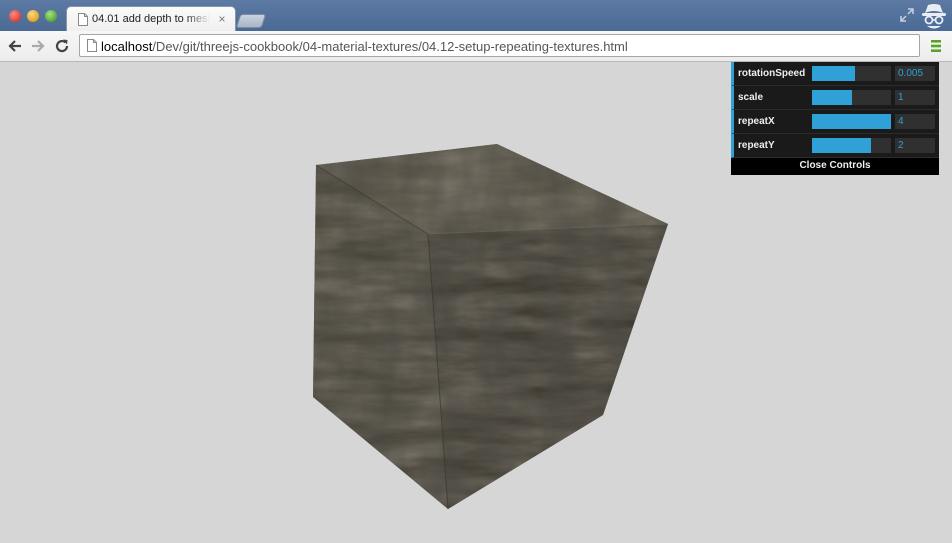 This screenshot has height=543, width=952. Describe the element at coordinates (756, 145) in the screenshot. I see `control-label: repeatY` at that location.